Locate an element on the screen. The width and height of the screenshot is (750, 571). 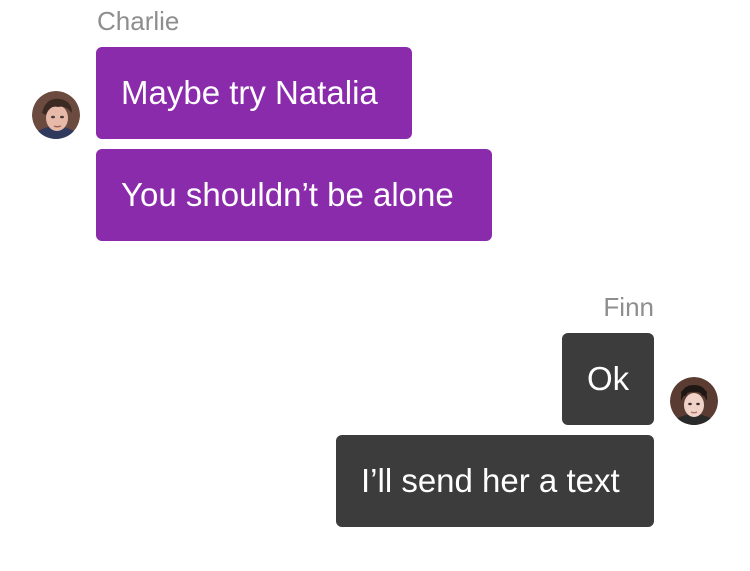
finn-avatar-graphic is located at coordinates (694, 401).